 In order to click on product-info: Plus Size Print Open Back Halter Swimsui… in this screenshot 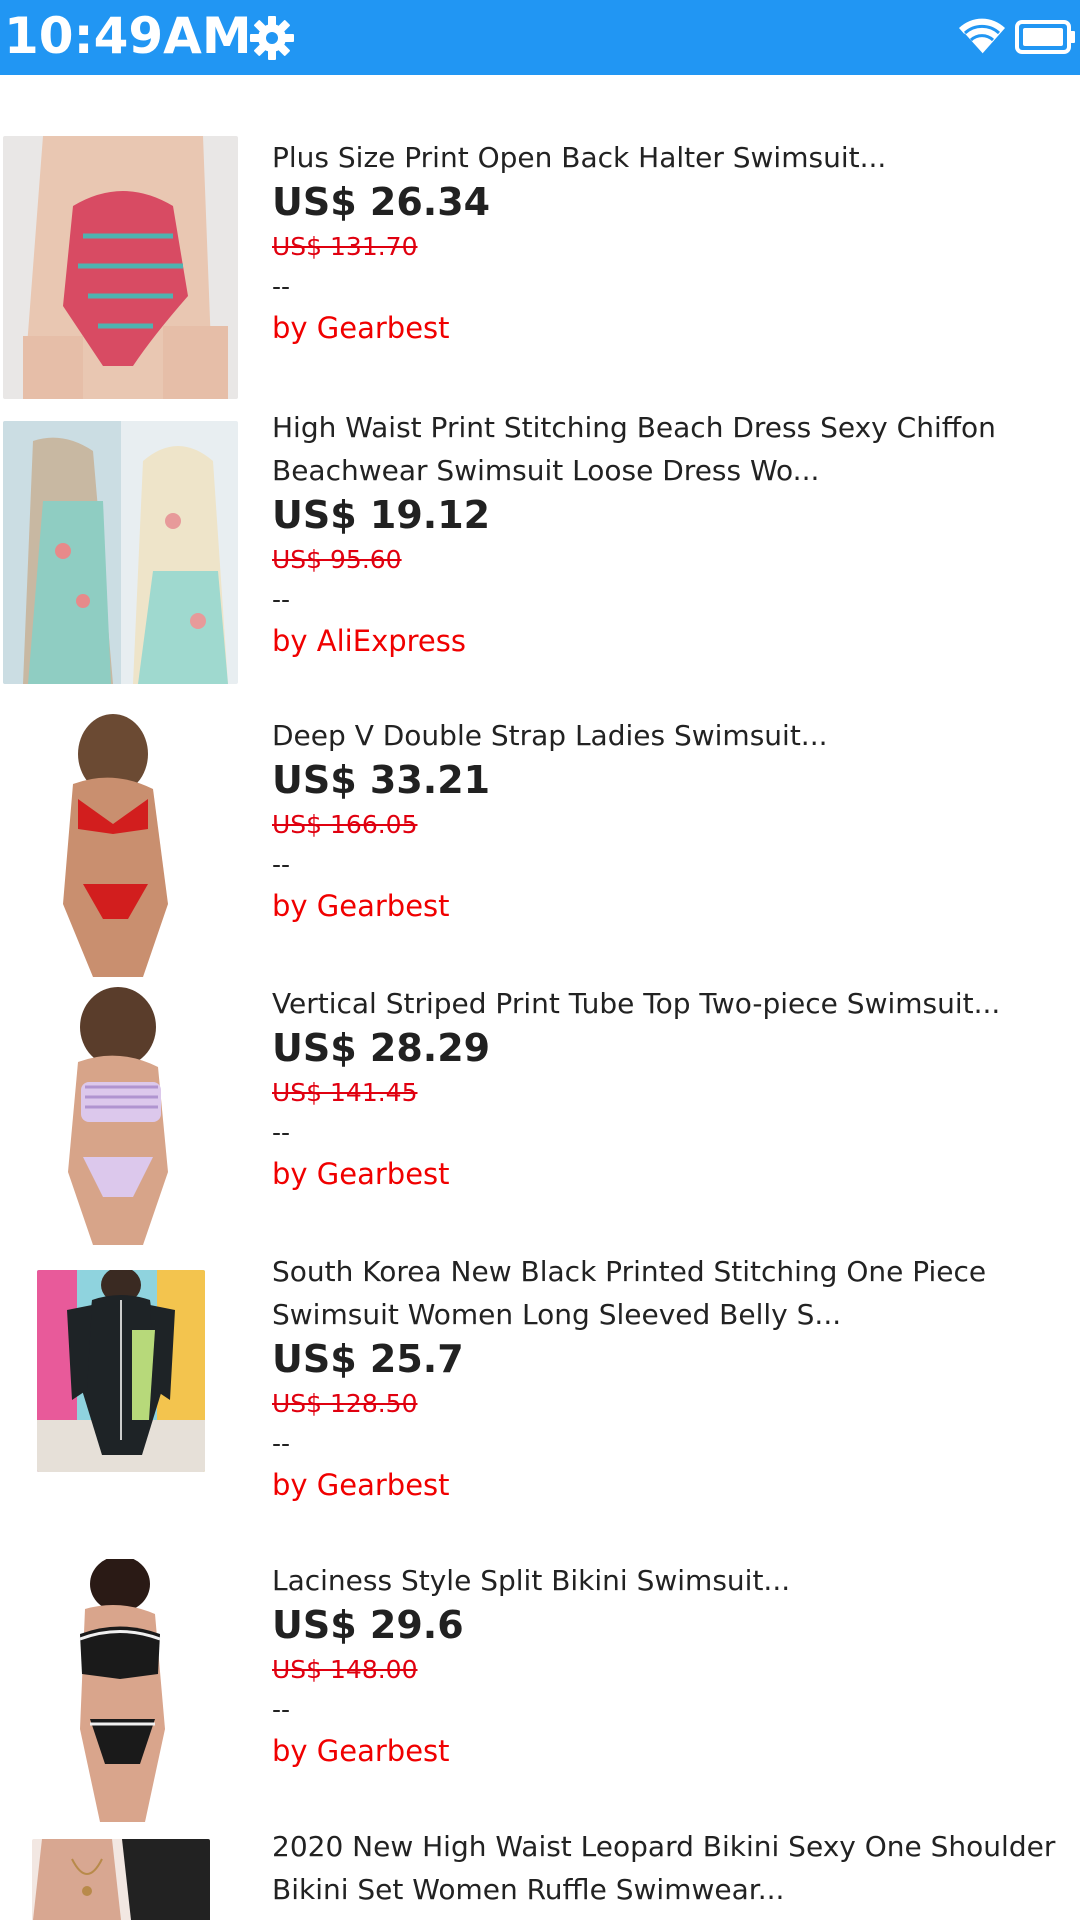, I will do `click(667, 242)`.